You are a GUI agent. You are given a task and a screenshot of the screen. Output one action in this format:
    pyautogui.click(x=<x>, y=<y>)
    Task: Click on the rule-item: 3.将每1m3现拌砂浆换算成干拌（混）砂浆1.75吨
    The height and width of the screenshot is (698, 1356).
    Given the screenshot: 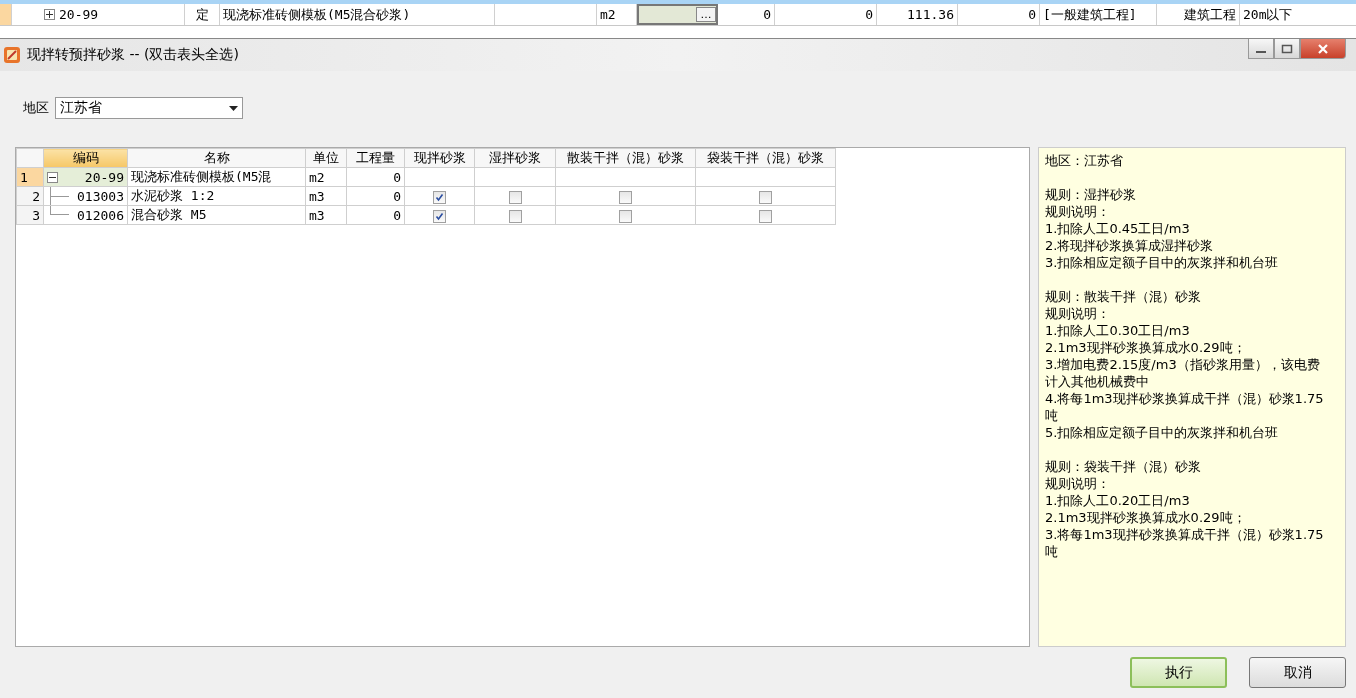 What is the action you would take?
    pyautogui.click(x=1185, y=543)
    